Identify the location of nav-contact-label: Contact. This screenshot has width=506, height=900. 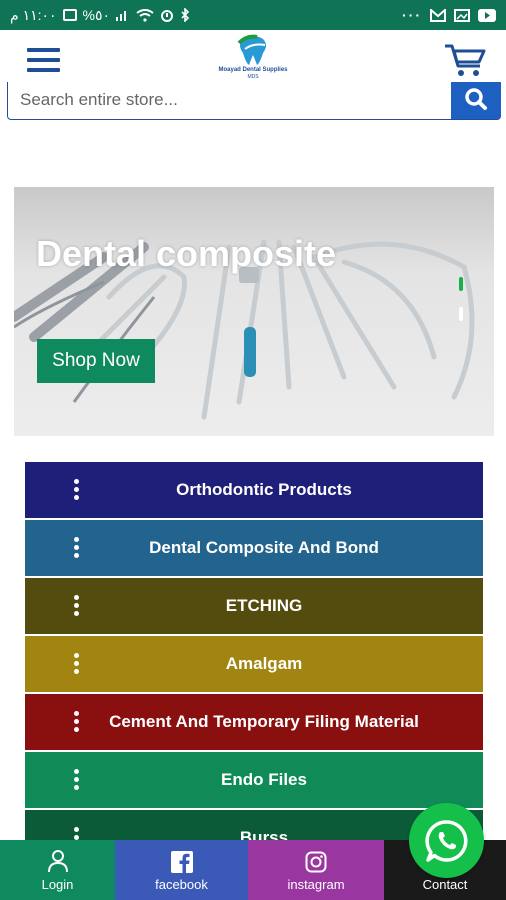
(445, 884).